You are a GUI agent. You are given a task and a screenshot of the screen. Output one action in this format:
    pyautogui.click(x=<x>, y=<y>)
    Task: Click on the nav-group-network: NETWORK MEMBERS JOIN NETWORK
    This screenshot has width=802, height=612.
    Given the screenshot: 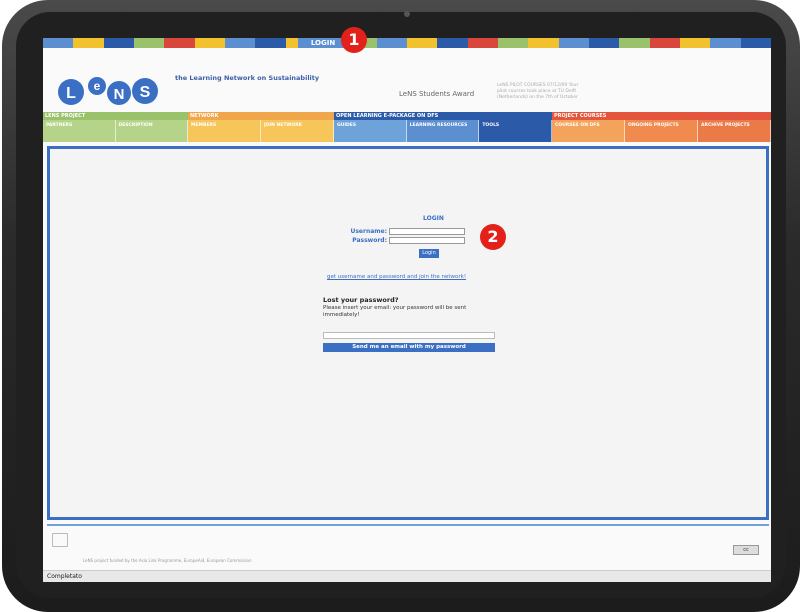 What is the action you would take?
    pyautogui.click(x=261, y=127)
    